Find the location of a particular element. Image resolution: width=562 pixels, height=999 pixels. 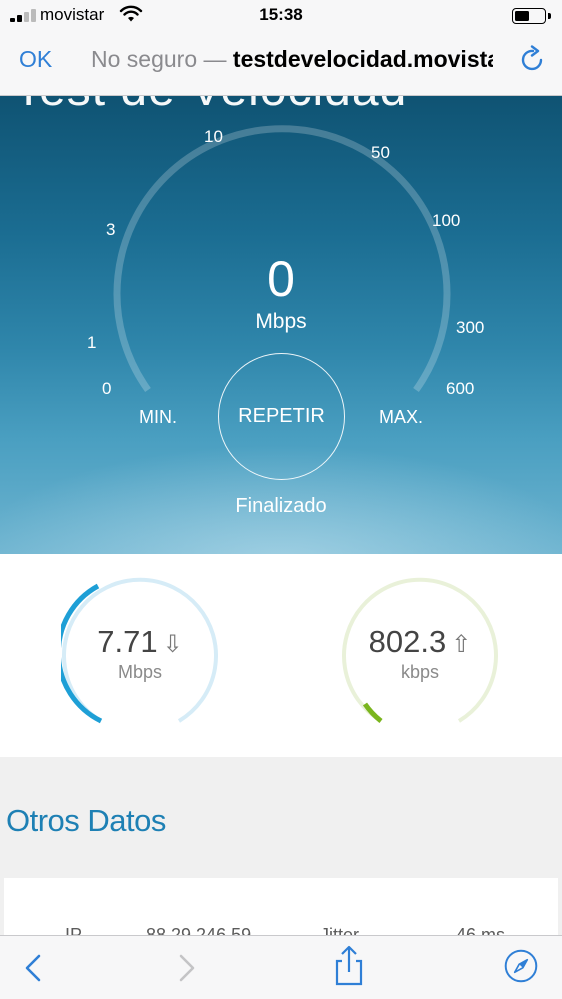

gauge-tick: 100 is located at coordinates (446, 220).